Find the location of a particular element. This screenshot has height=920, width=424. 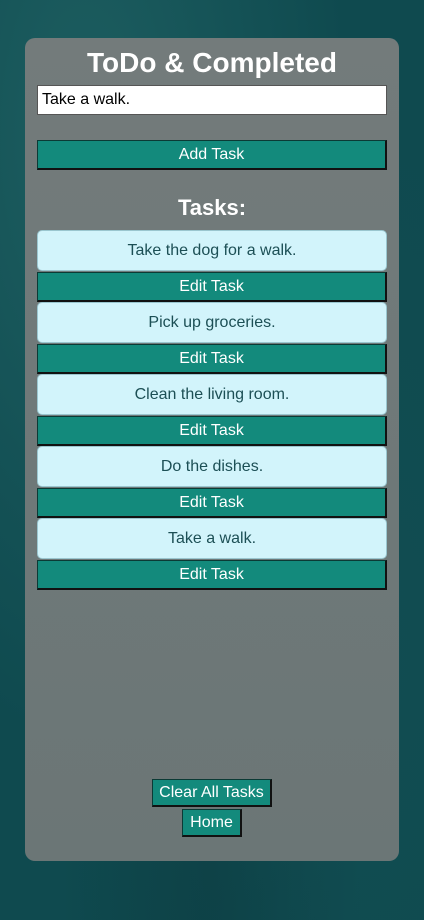

task-card: Do the dishes. is located at coordinates (212, 466).